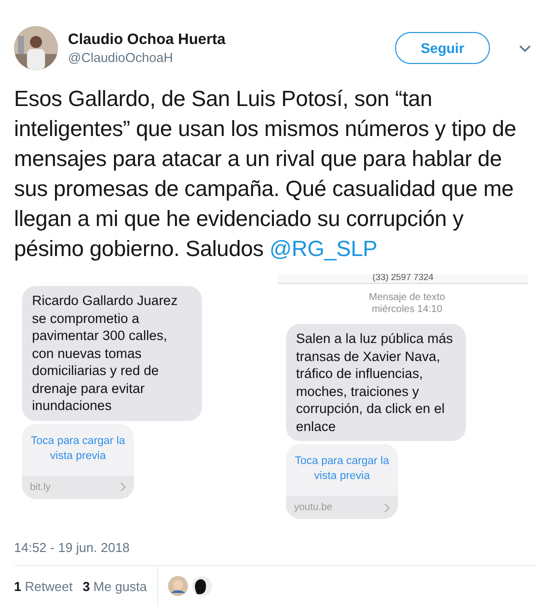 This screenshot has height=614, width=550. I want to click on follow-button: Seguir, so click(442, 48).